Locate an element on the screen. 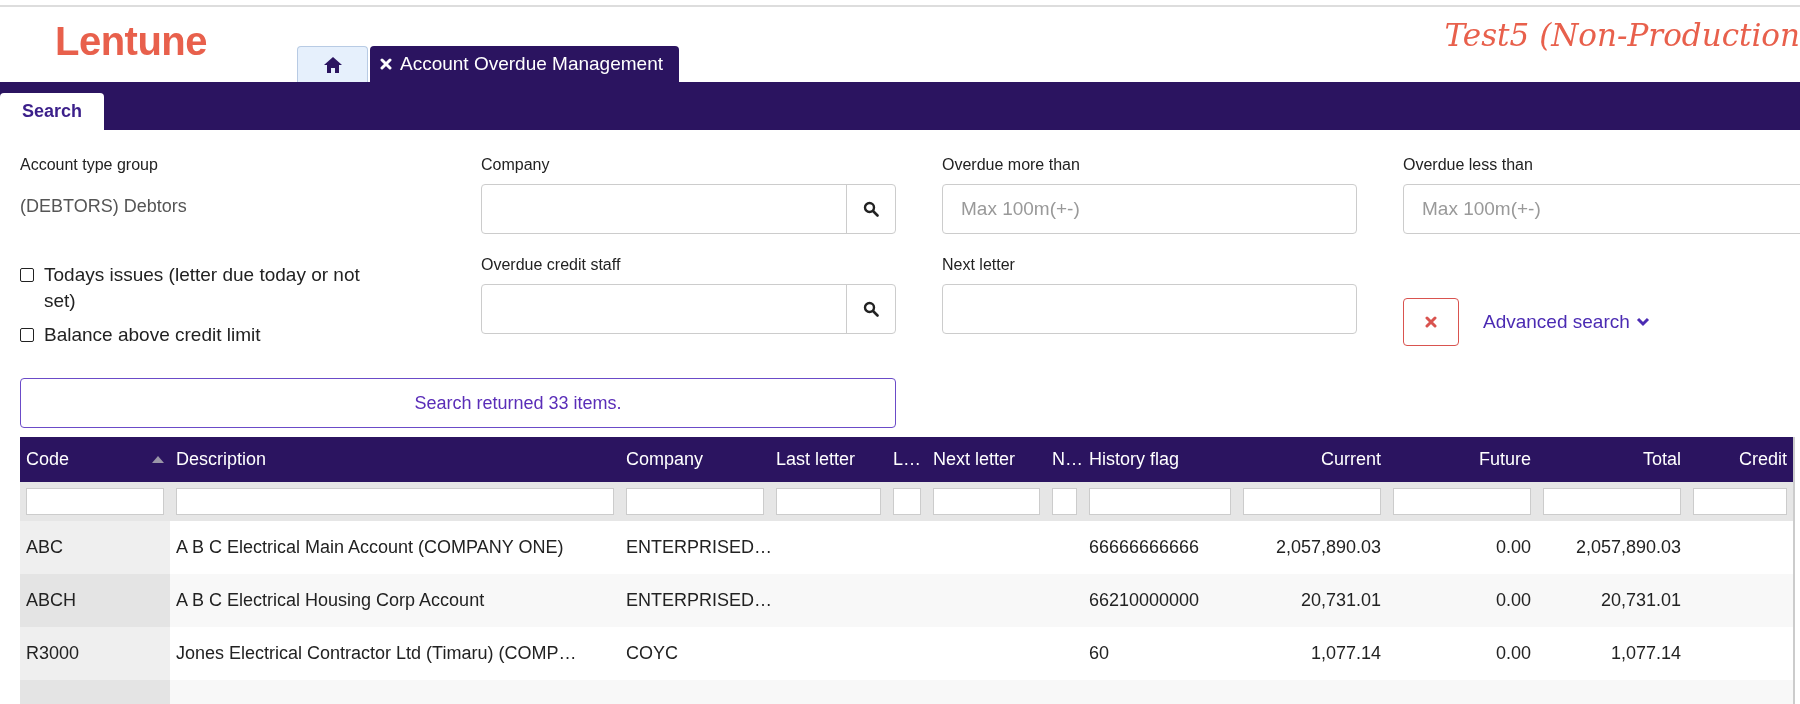  table-cell-text: 66210000000 is located at coordinates (1144, 600).